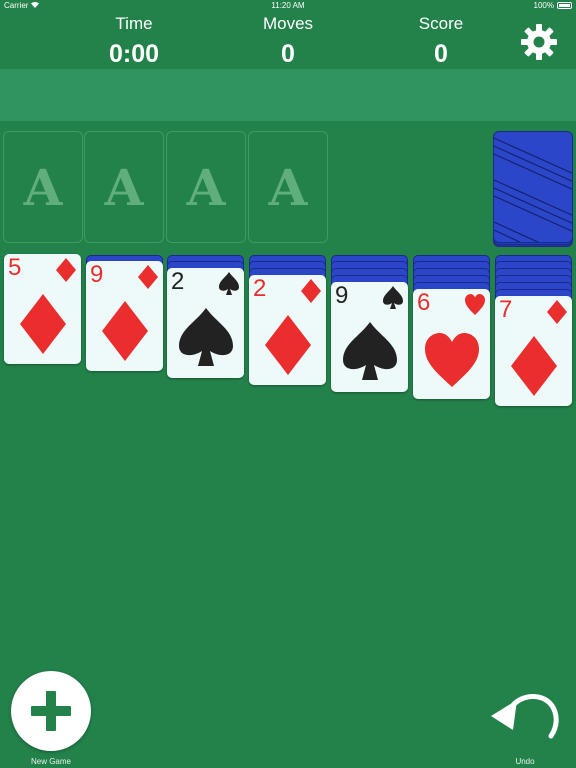  I want to click on card-back, so click(533, 187).